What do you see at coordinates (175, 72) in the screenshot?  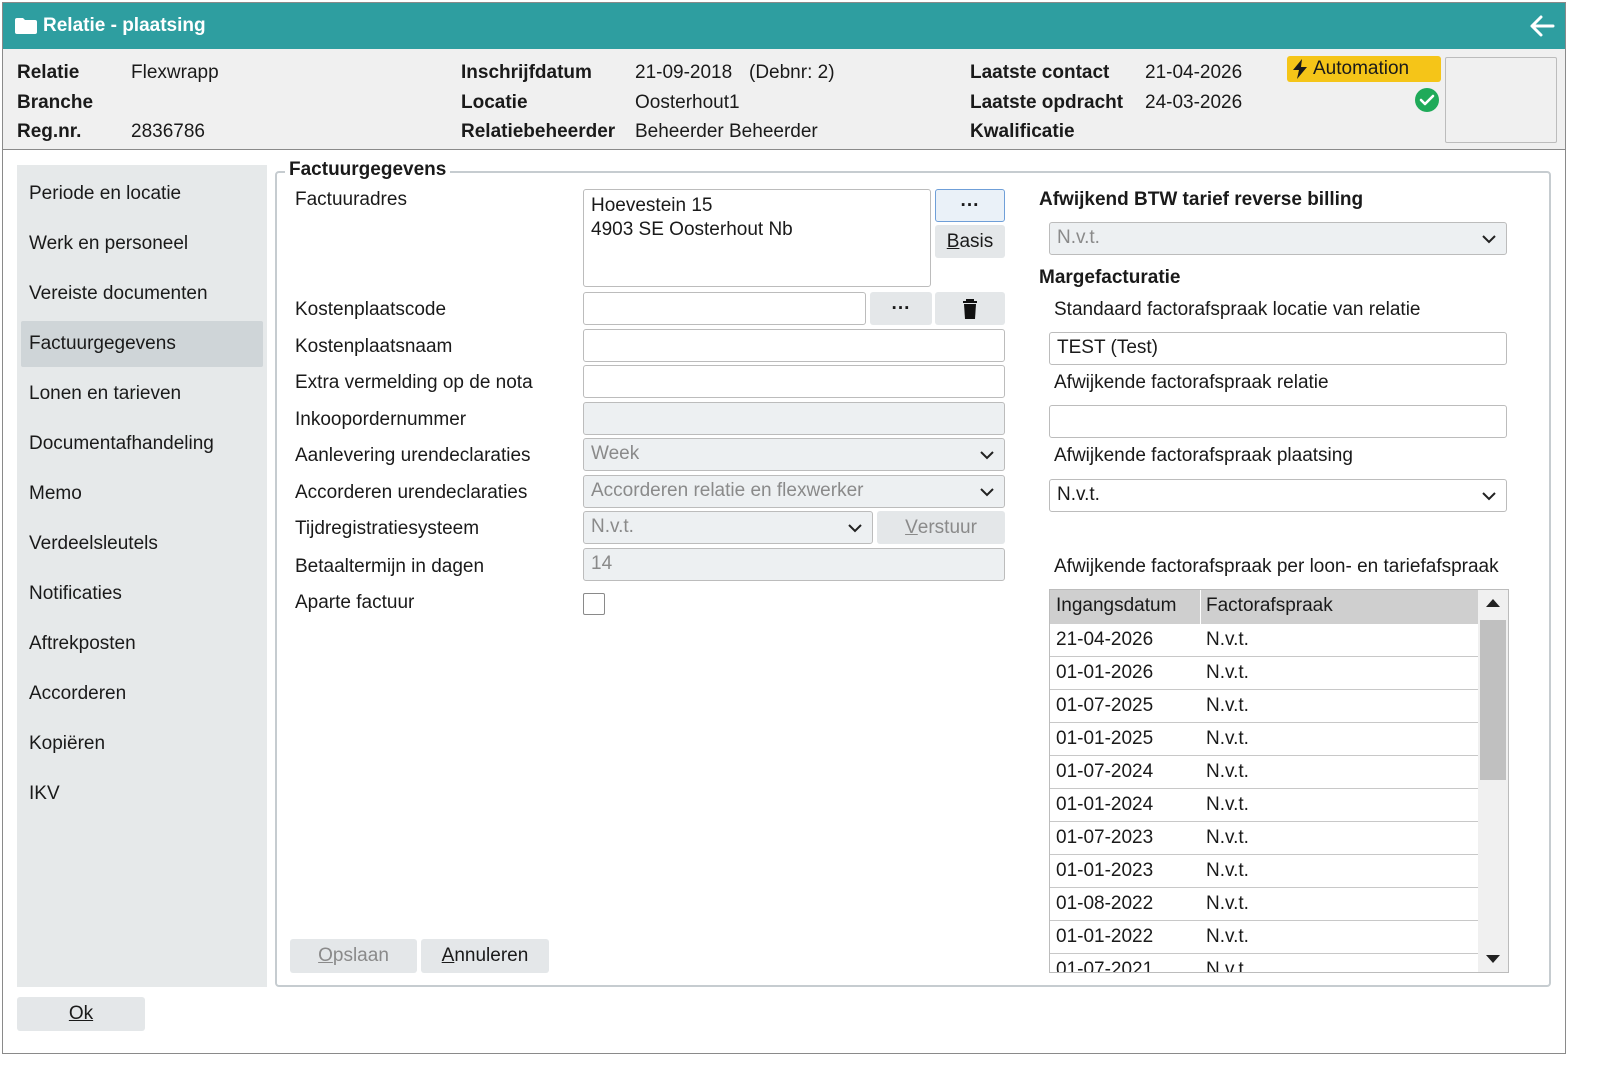 I see `relatie-value: Flexwrapp` at bounding box center [175, 72].